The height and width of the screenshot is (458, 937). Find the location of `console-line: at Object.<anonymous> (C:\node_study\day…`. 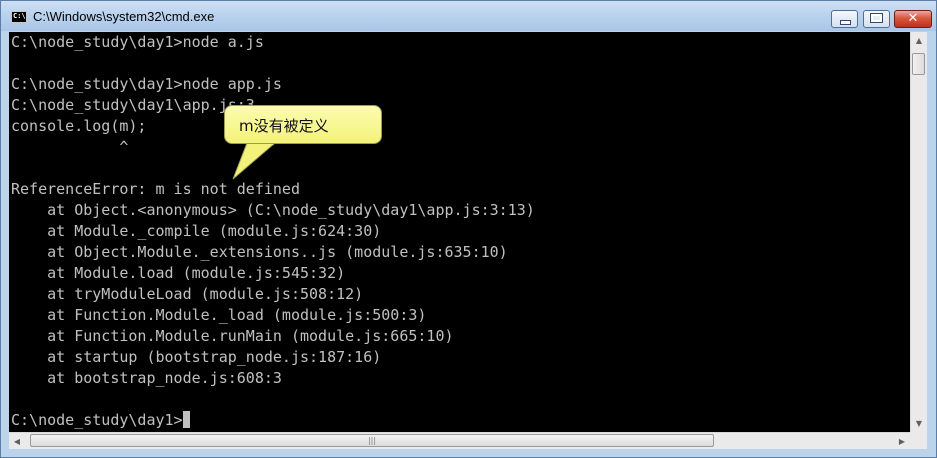

console-line: at Object.<anonymous> (C:\node_study\day… is located at coordinates (273, 210).